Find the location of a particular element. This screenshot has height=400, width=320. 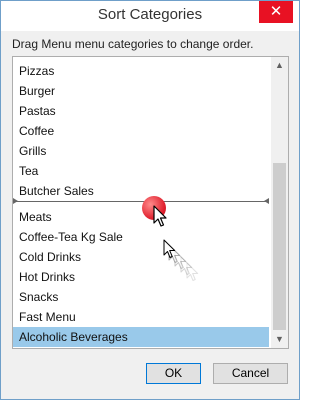

vertical-scrollbar: ▲ ▼ is located at coordinates (279, 202).